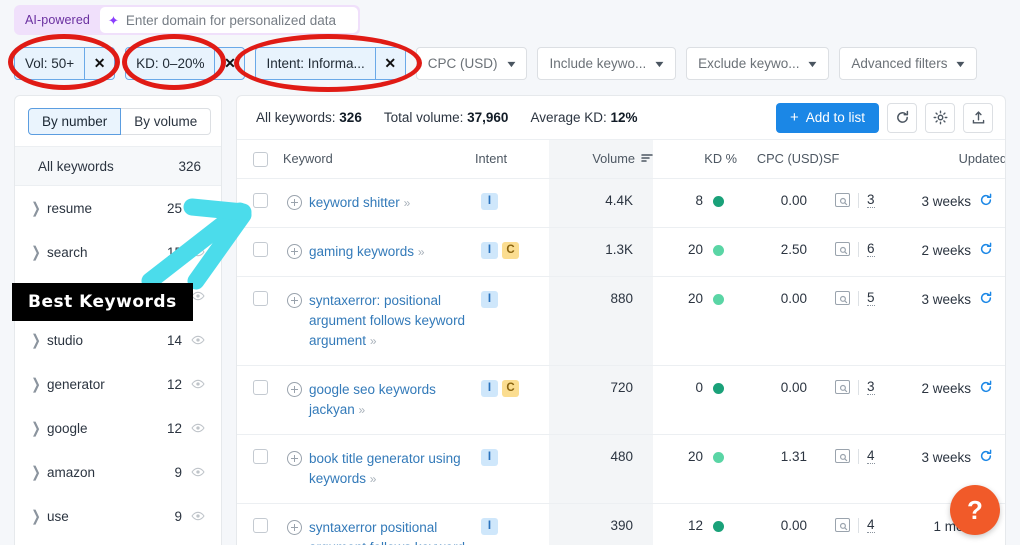 This screenshot has width=1020, height=545. Describe the element at coordinates (862, 252) in the screenshot. I see `sf-cell: 6` at that location.